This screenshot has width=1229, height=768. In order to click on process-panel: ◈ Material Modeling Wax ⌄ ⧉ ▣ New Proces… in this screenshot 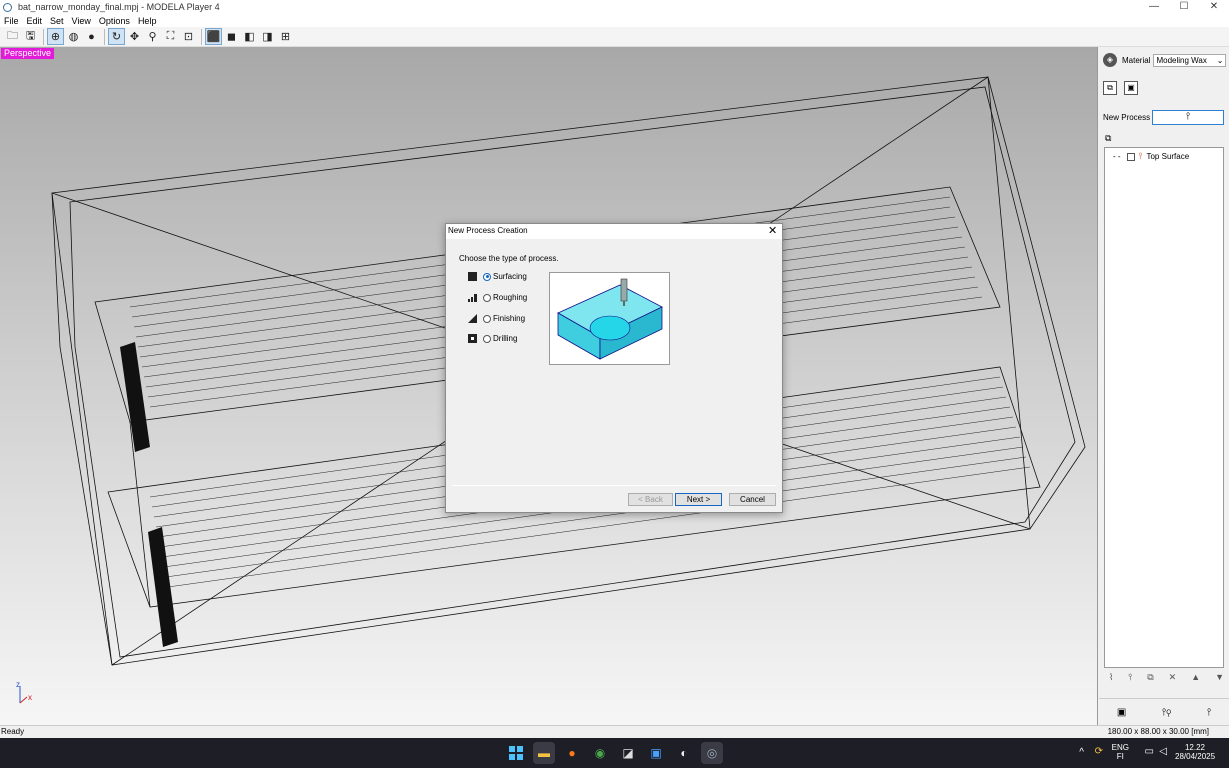, I will do `click(1164, 386)`.